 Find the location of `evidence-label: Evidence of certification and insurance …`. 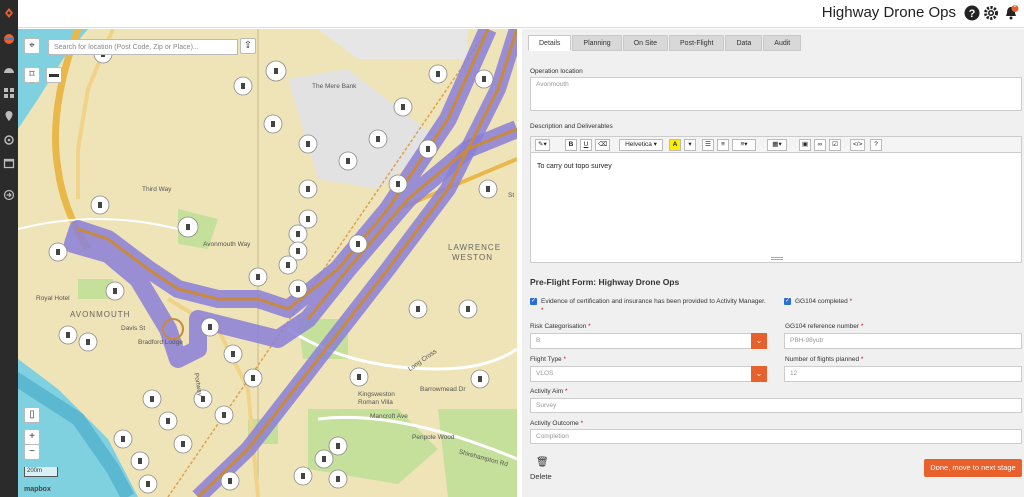

evidence-label: Evidence of certification and insurance … is located at coordinates (653, 306).